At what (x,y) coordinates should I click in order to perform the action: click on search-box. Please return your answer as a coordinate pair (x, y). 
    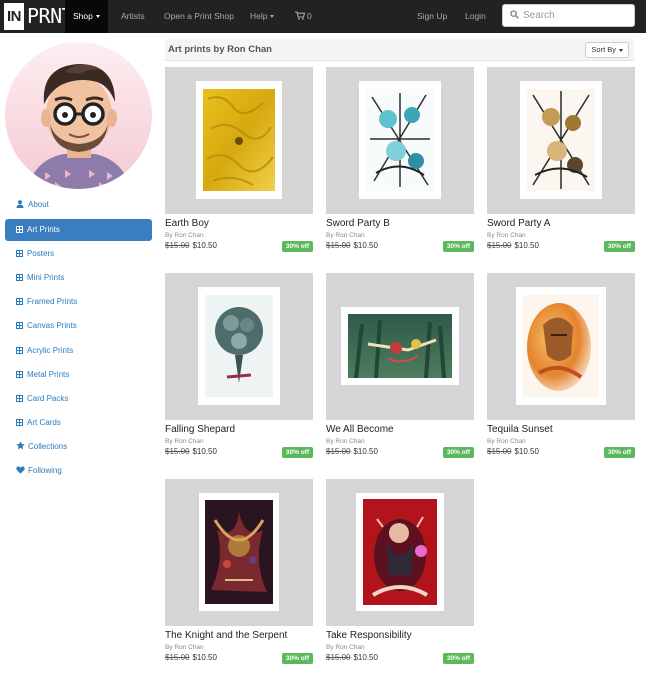
    Looking at the image, I should click on (568, 15).